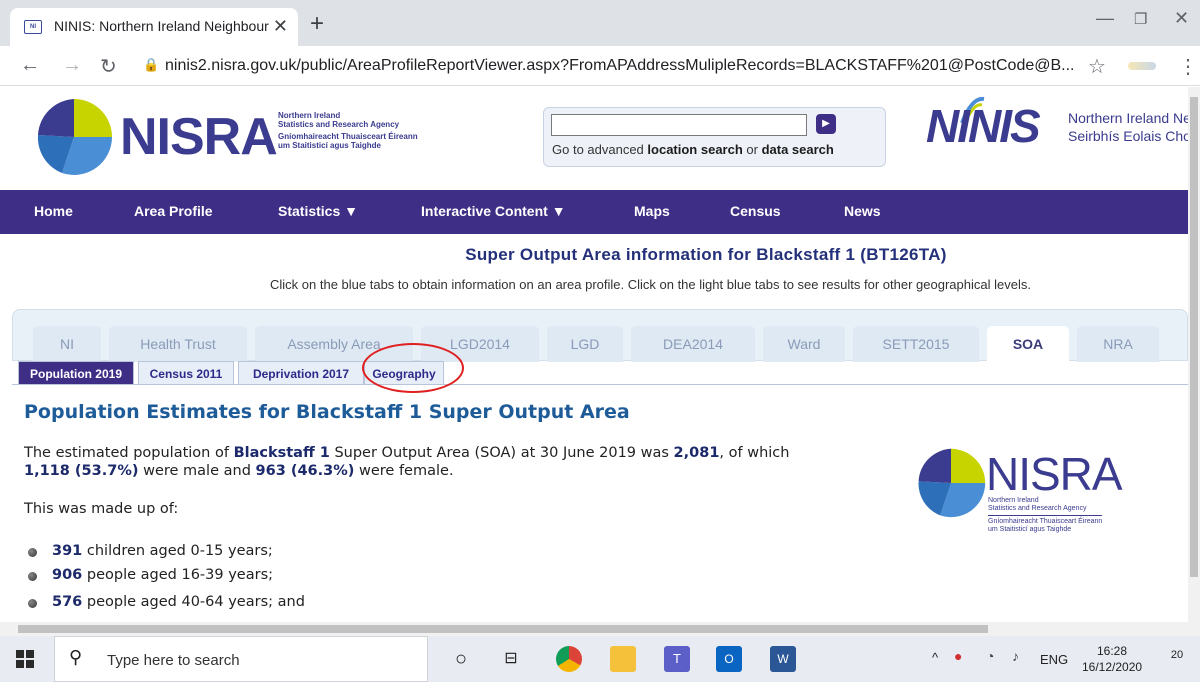 This screenshot has height=682, width=1200. I want to click on wifi-icon: ◔, so click(990, 656).